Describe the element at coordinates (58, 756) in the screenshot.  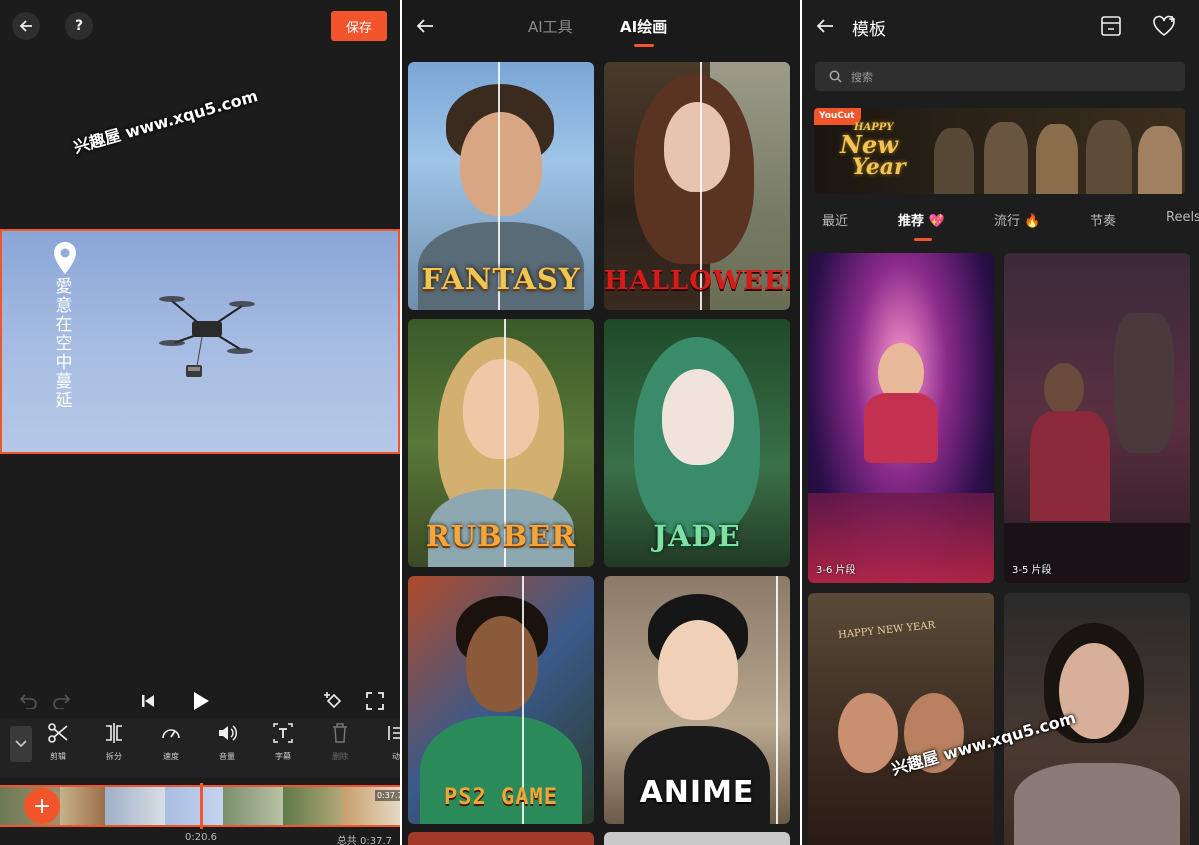
I see `tool-label: 剪辑` at that location.